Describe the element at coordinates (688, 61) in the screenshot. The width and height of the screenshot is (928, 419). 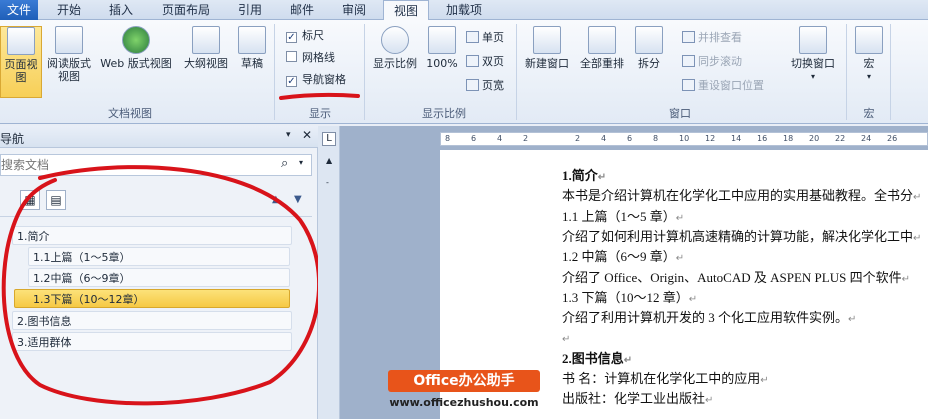
I see `sync-scroll-icon` at that location.